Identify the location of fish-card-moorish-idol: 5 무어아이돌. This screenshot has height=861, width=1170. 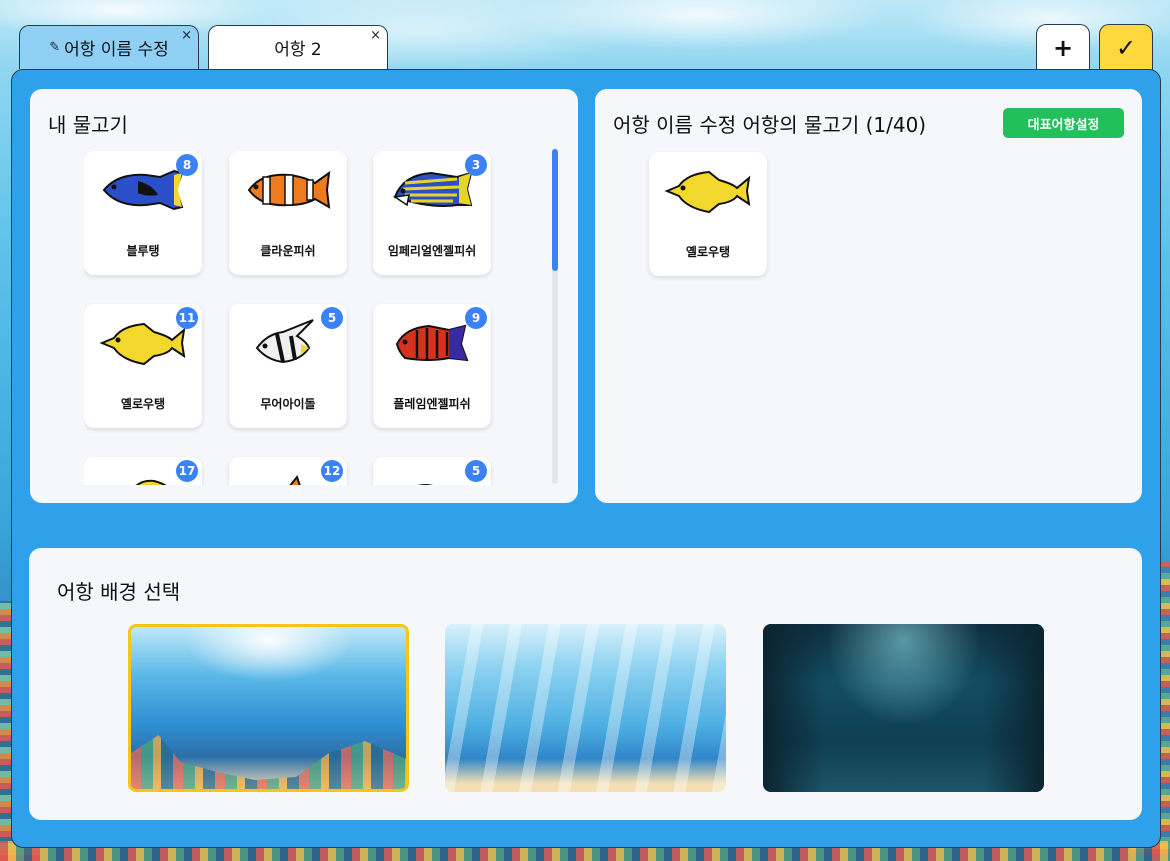
(288, 366).